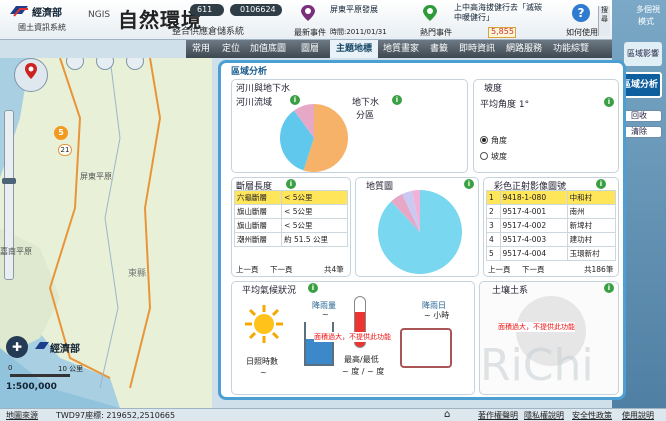  I want to click on zoom-thumb, so click(9, 181).